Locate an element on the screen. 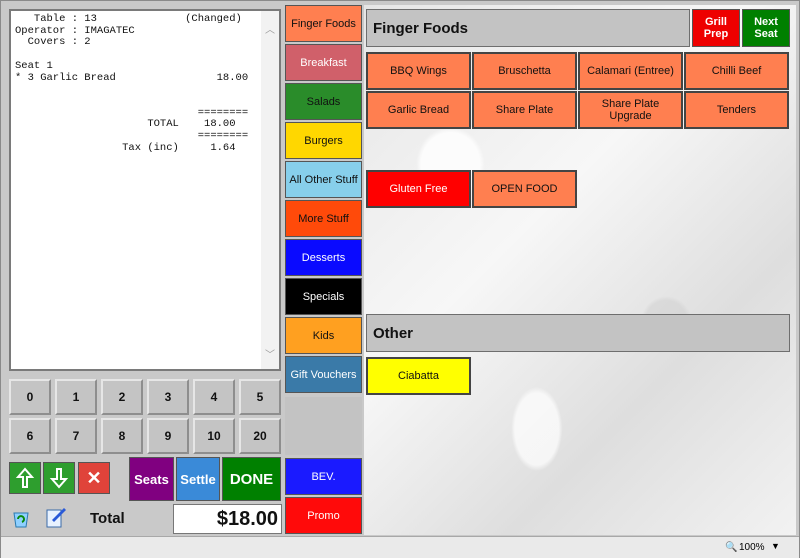 Image resolution: width=800 pixels, height=558 pixels. next-seat-button: Next Seat is located at coordinates (766, 28).